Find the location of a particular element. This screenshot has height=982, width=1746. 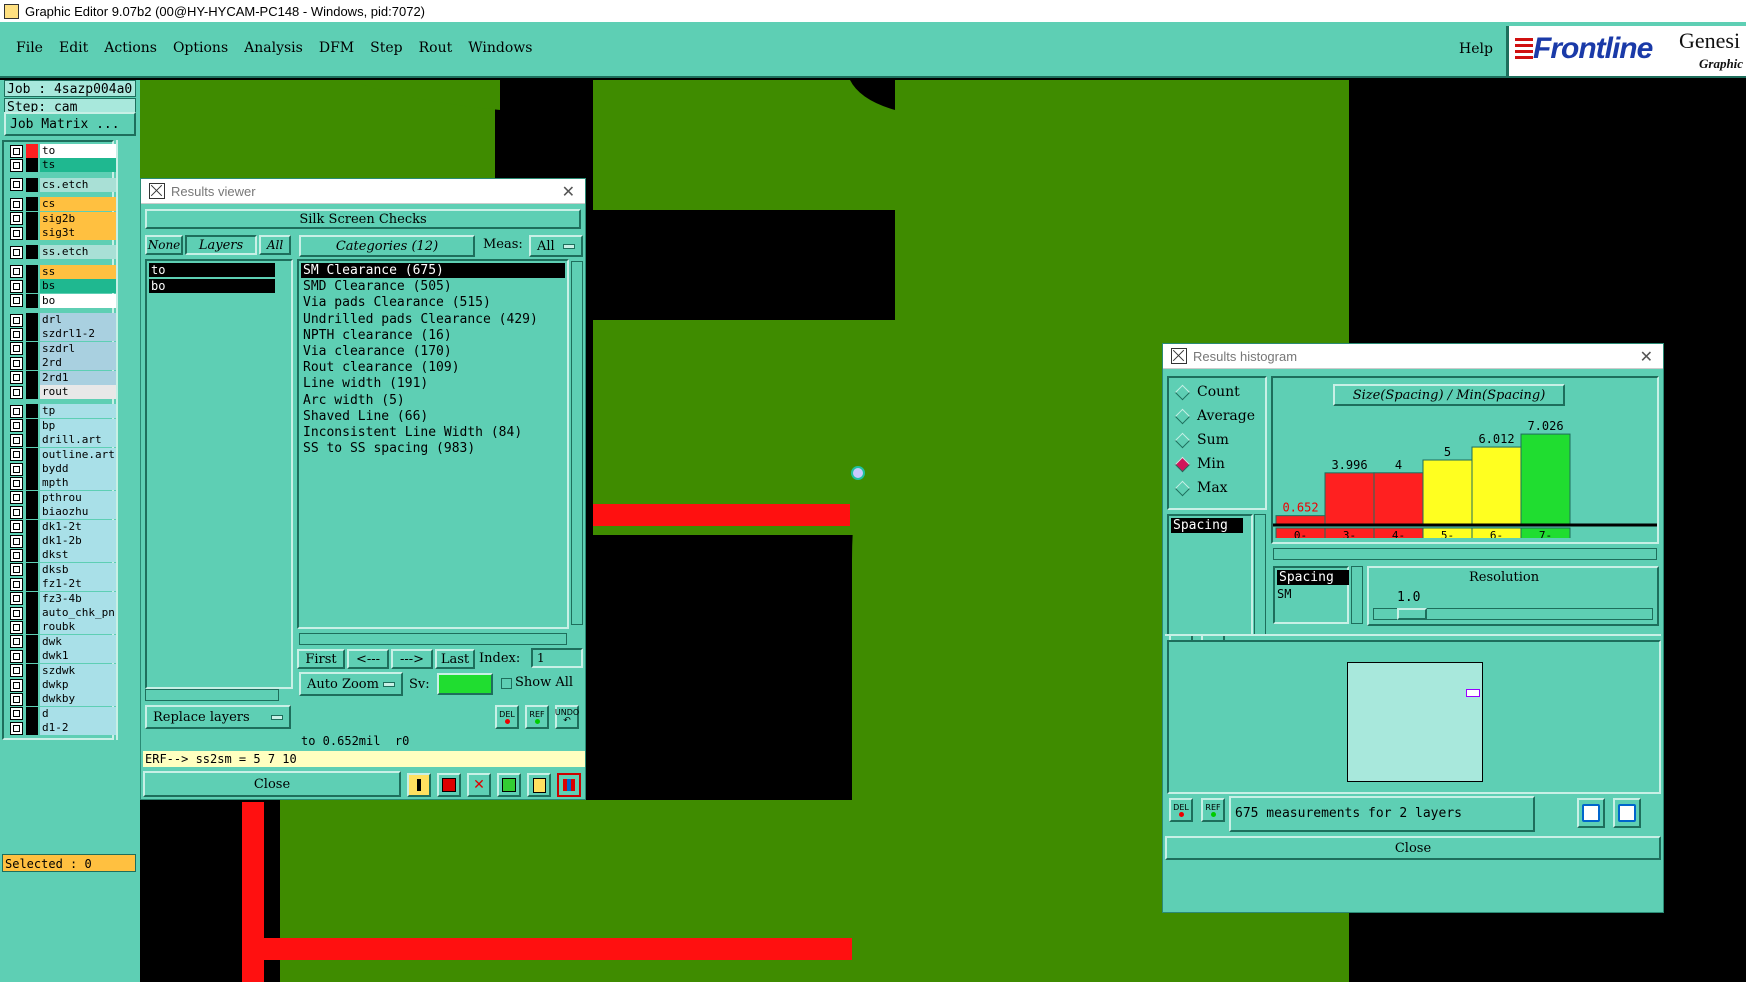

category-item: Inconsistent Line Width (84) is located at coordinates (433, 432).